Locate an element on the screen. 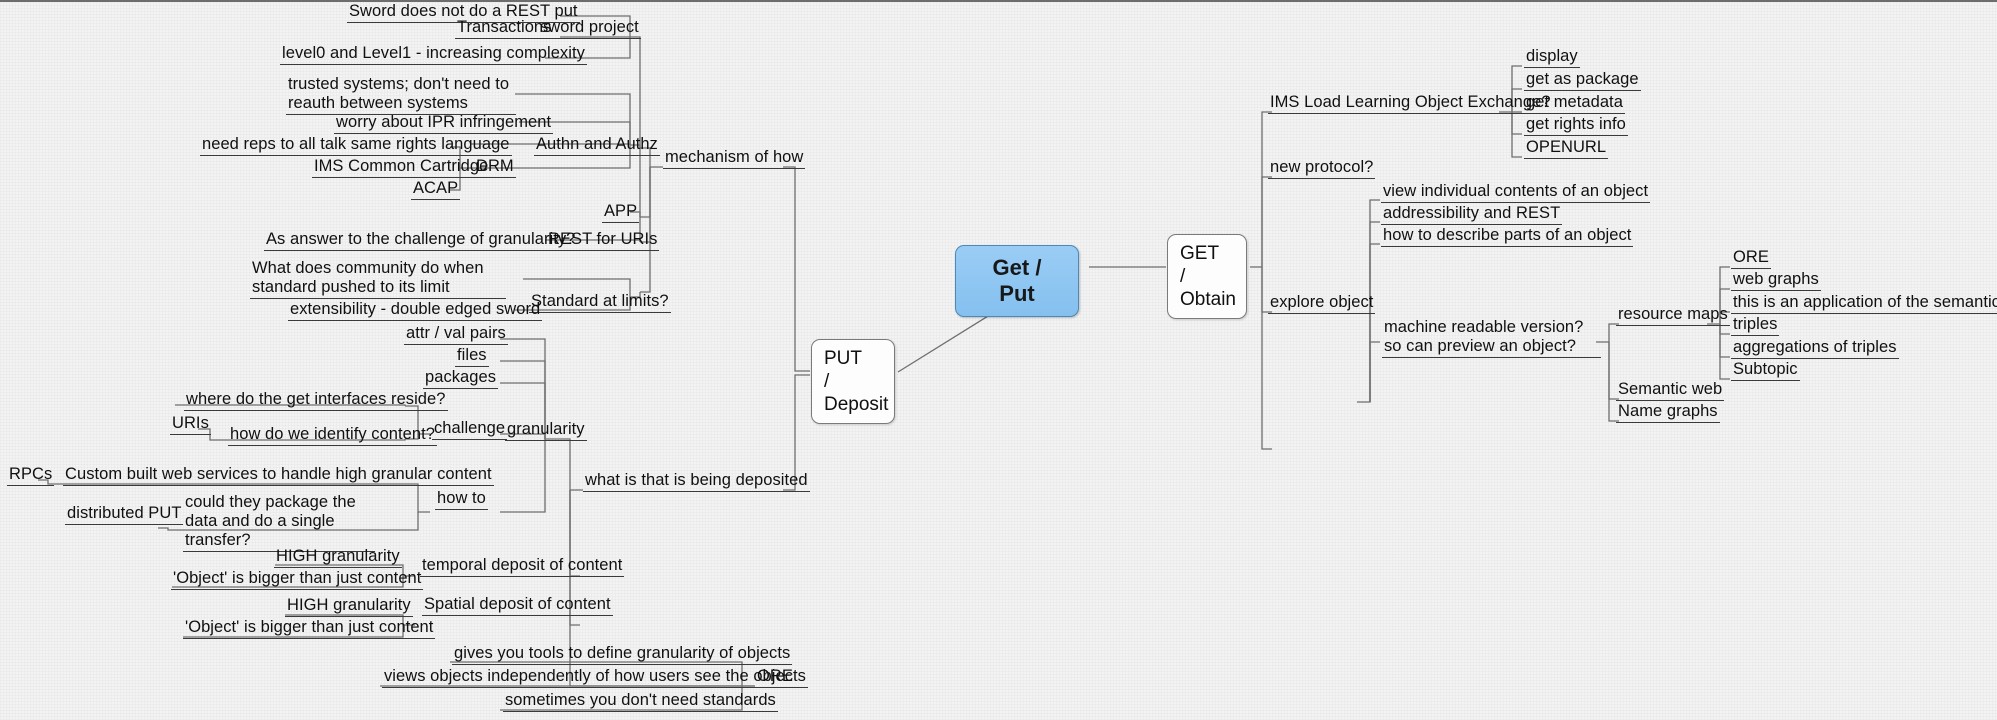  node-temporal-object-is-bigger: 'Object' is bigger than just content is located at coordinates (297, 579).